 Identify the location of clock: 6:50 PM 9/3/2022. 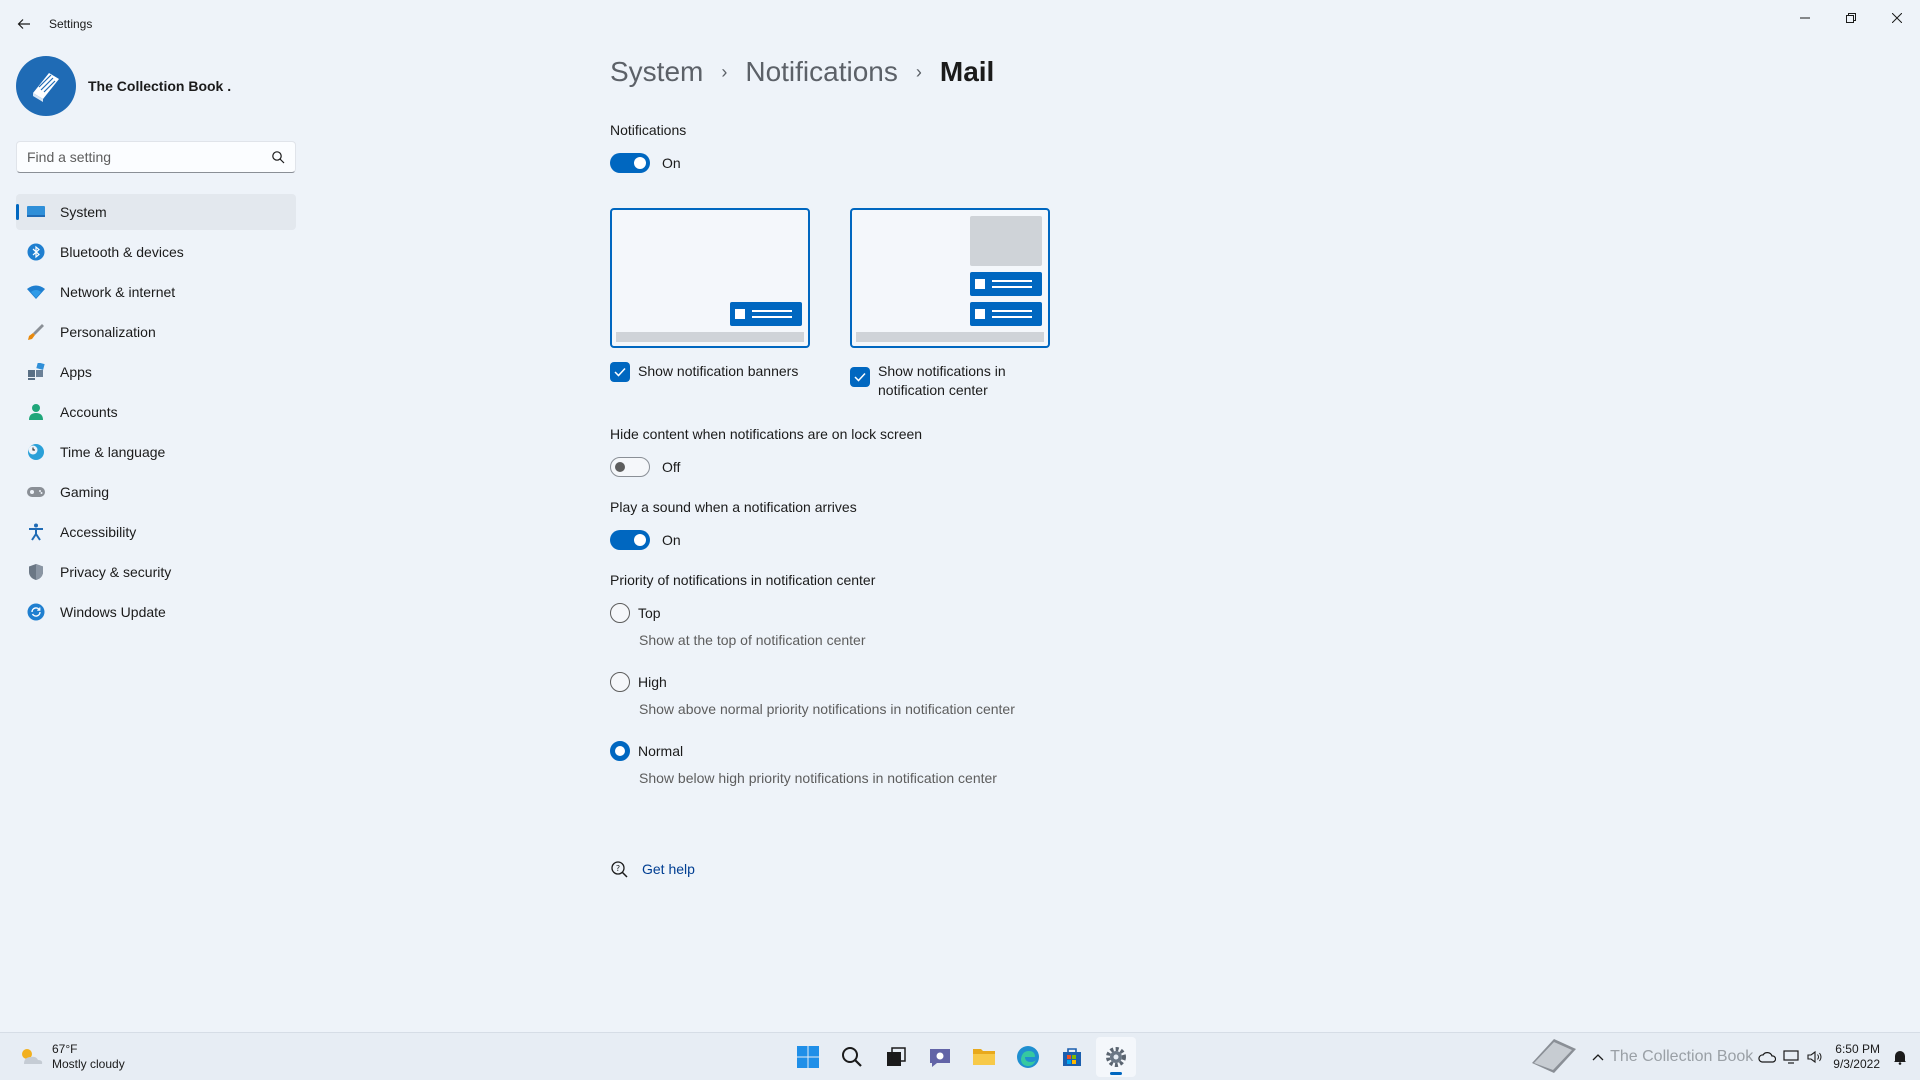
(1856, 1057).